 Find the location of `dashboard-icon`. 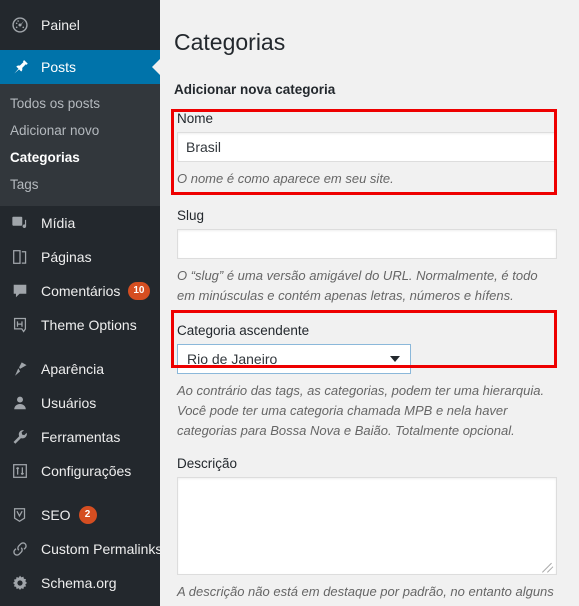

dashboard-icon is located at coordinates (20, 25).